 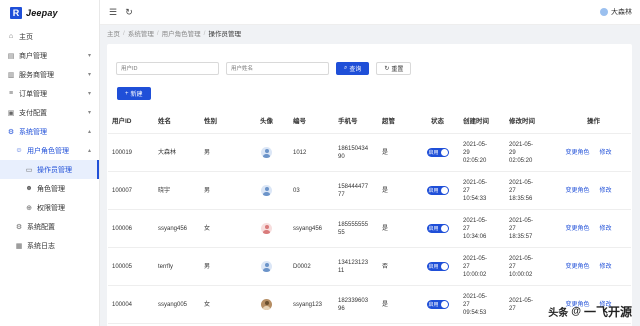 What do you see at coordinates (348, 121) in the screenshot?
I see `column-header: 手机号` at bounding box center [348, 121].